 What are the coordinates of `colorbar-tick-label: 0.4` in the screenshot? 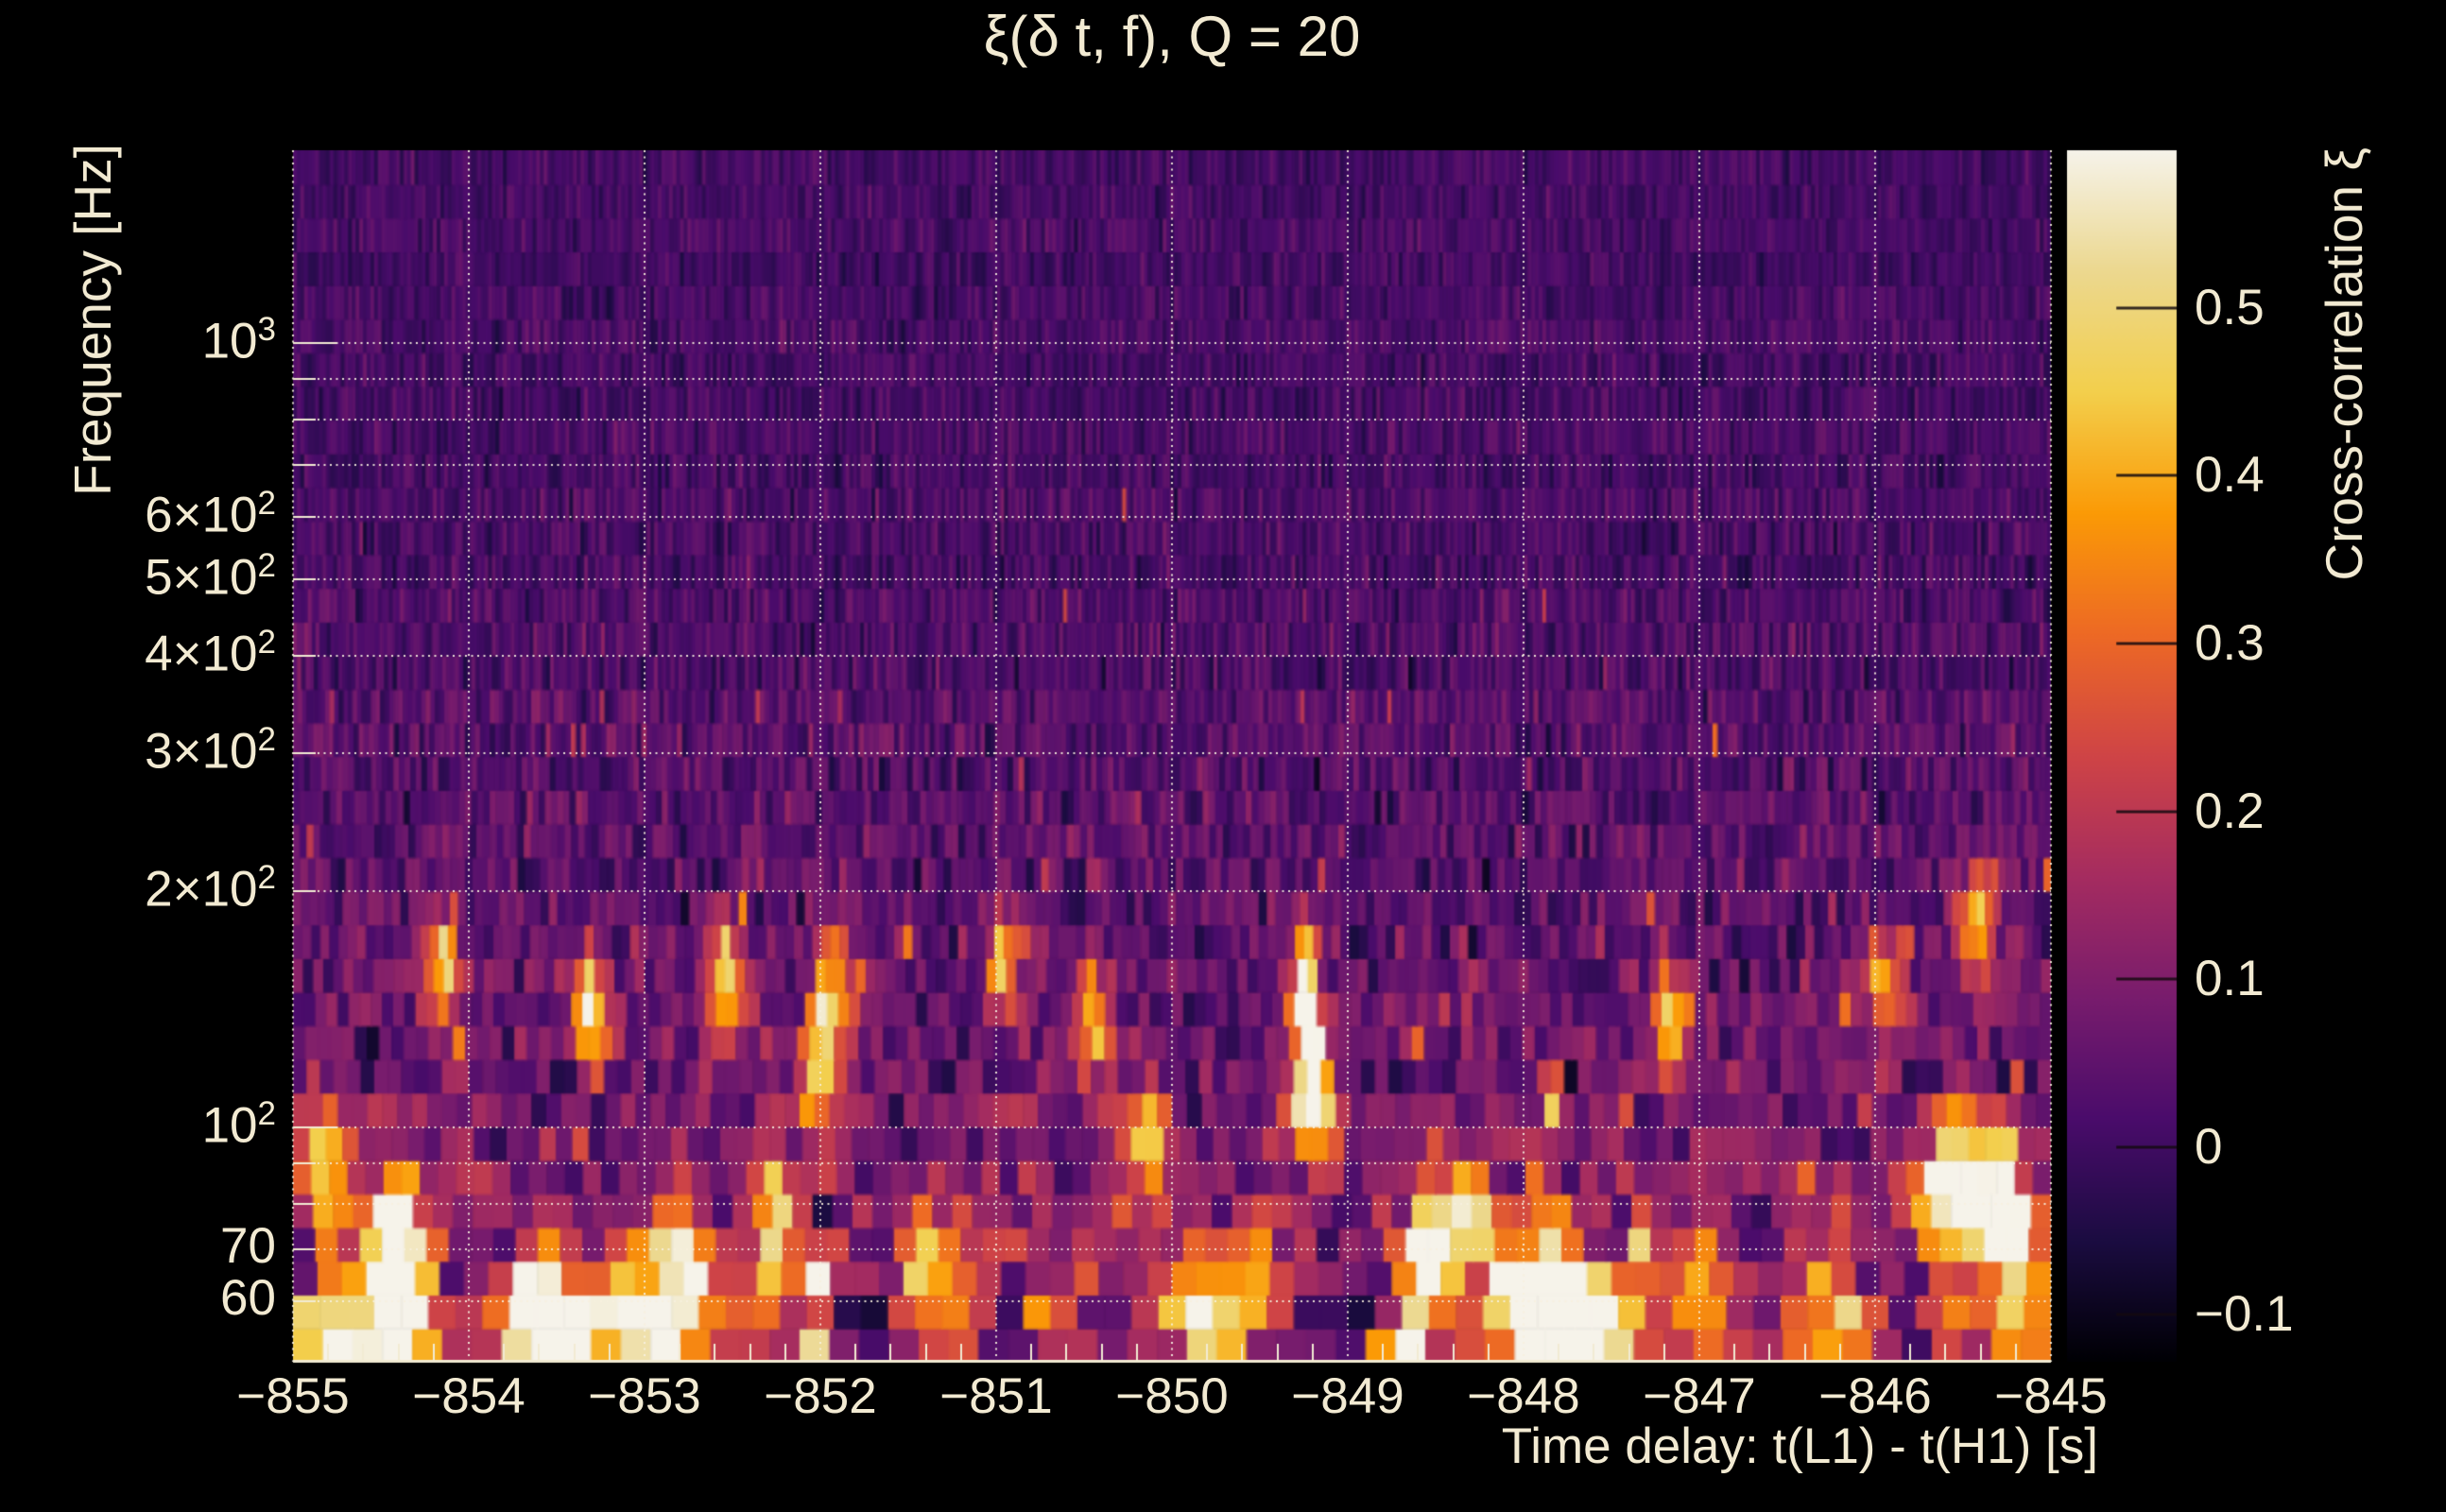 It's located at (2230, 475).